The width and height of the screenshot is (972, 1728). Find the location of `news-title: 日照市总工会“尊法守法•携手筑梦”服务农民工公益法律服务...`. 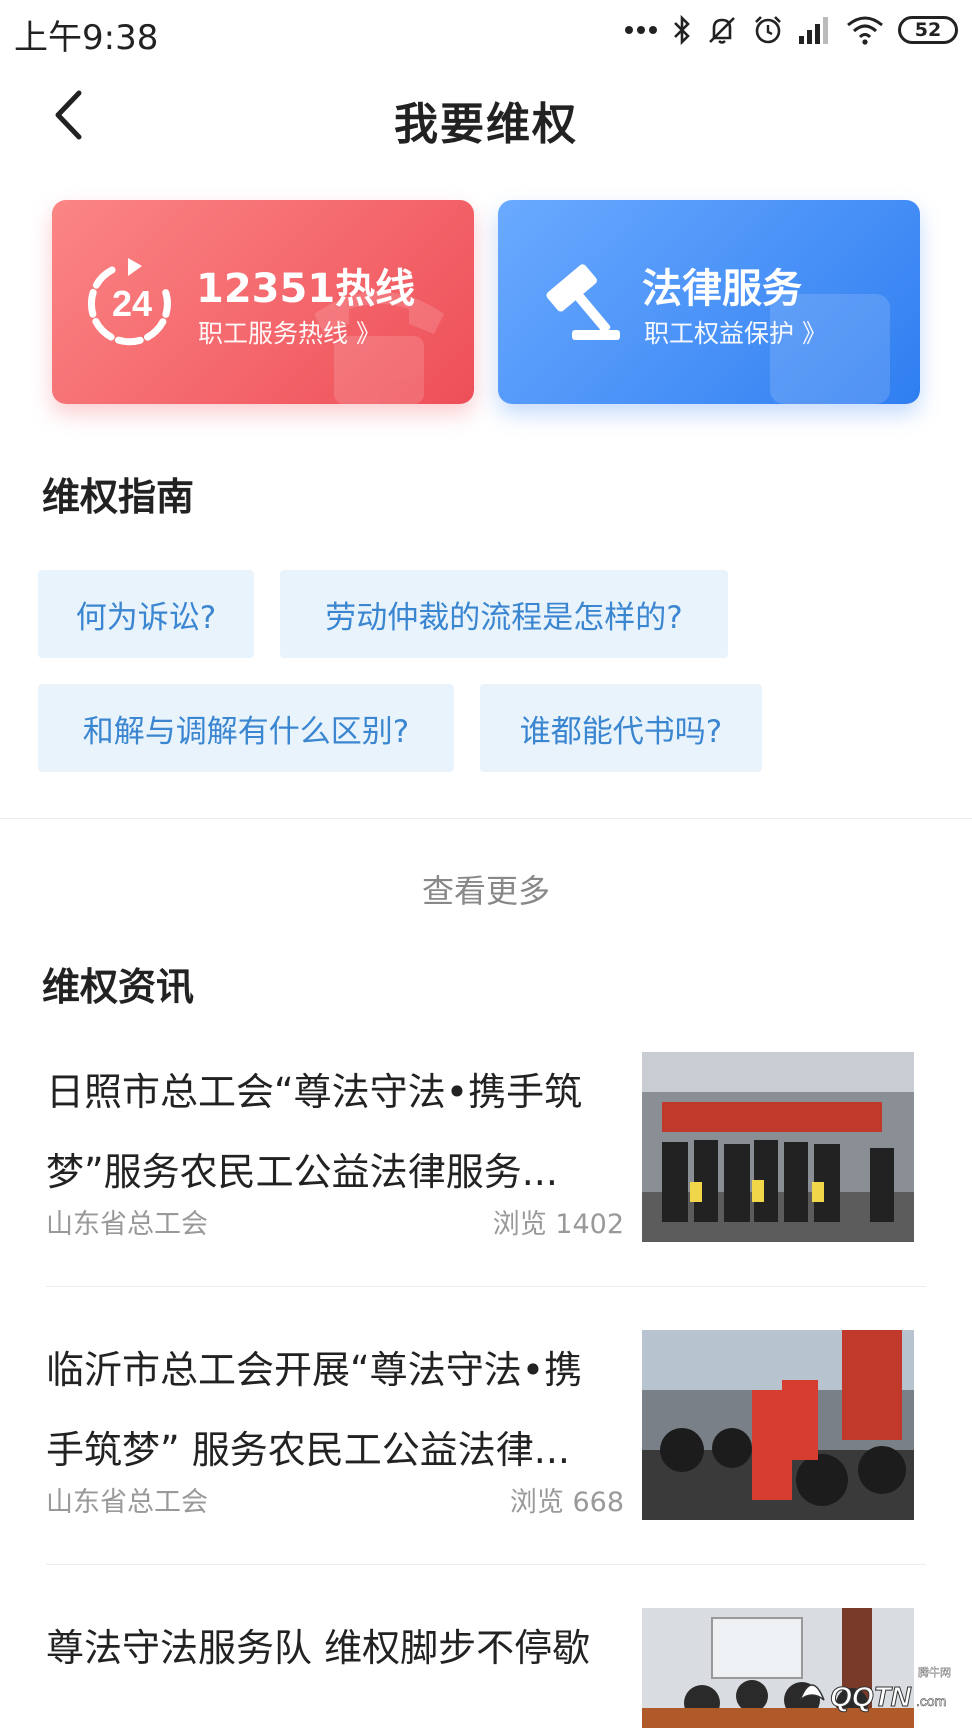

news-title: 日照市总工会“尊法守法•携手筑梦”服务农民工公益法律服务... is located at coordinates (314, 1132).